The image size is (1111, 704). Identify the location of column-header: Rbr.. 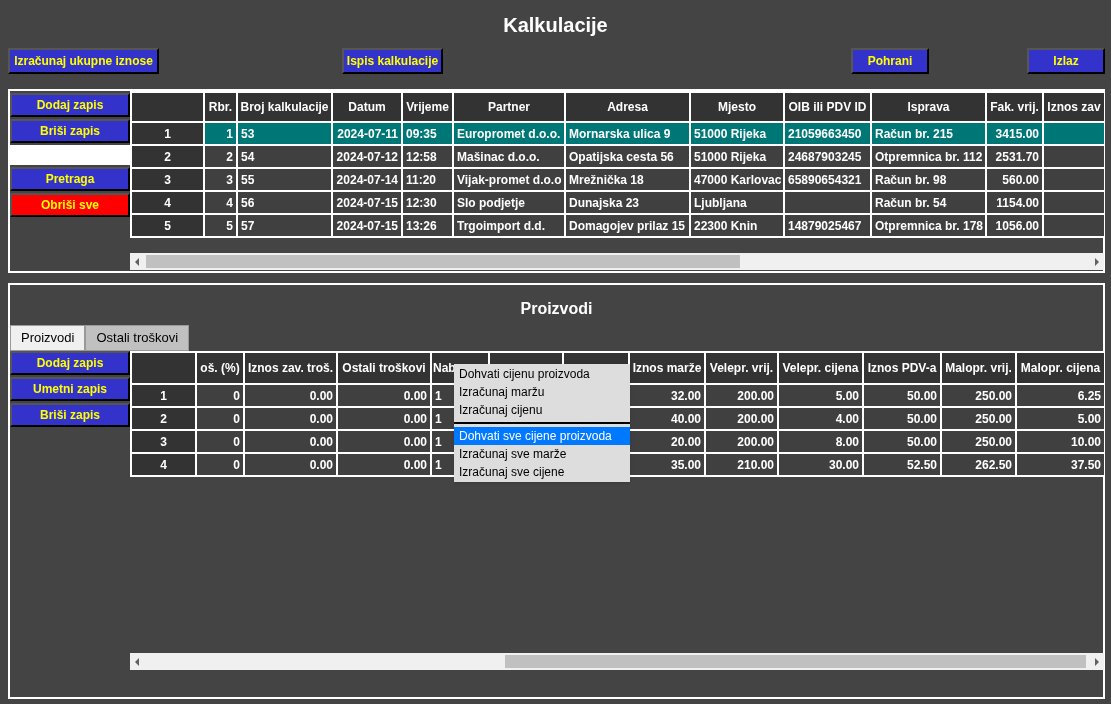
(220, 107).